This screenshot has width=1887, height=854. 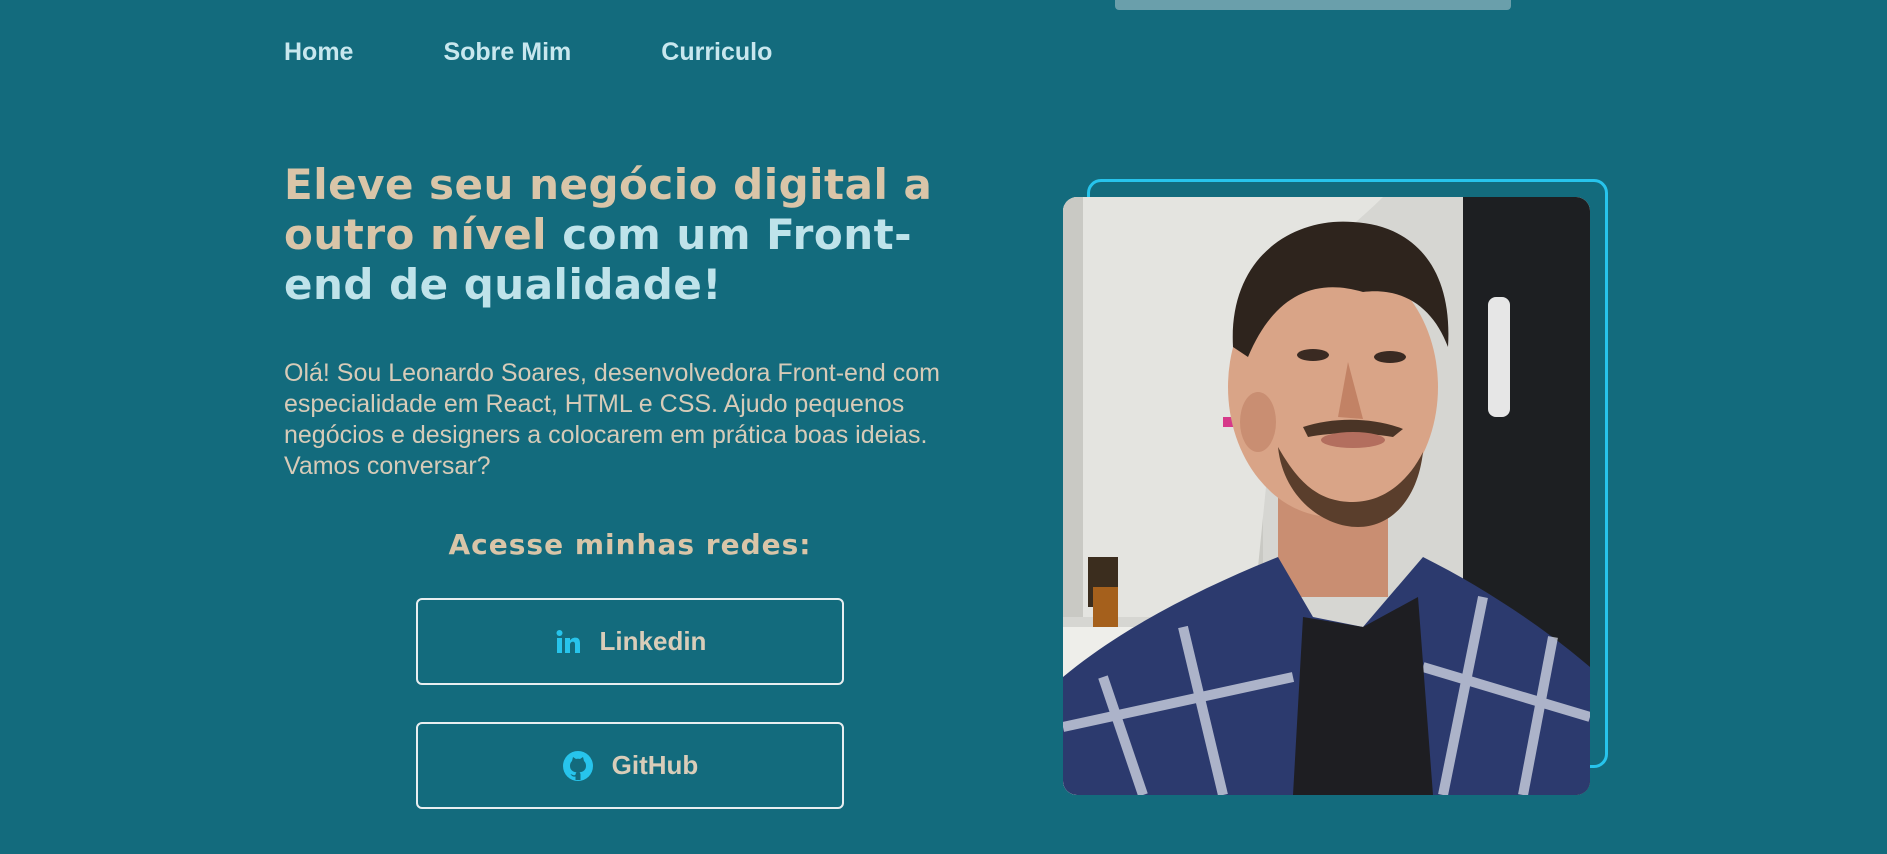 What do you see at coordinates (716, 52) in the screenshot?
I see `nav-curriculo-link: Curriculo` at bounding box center [716, 52].